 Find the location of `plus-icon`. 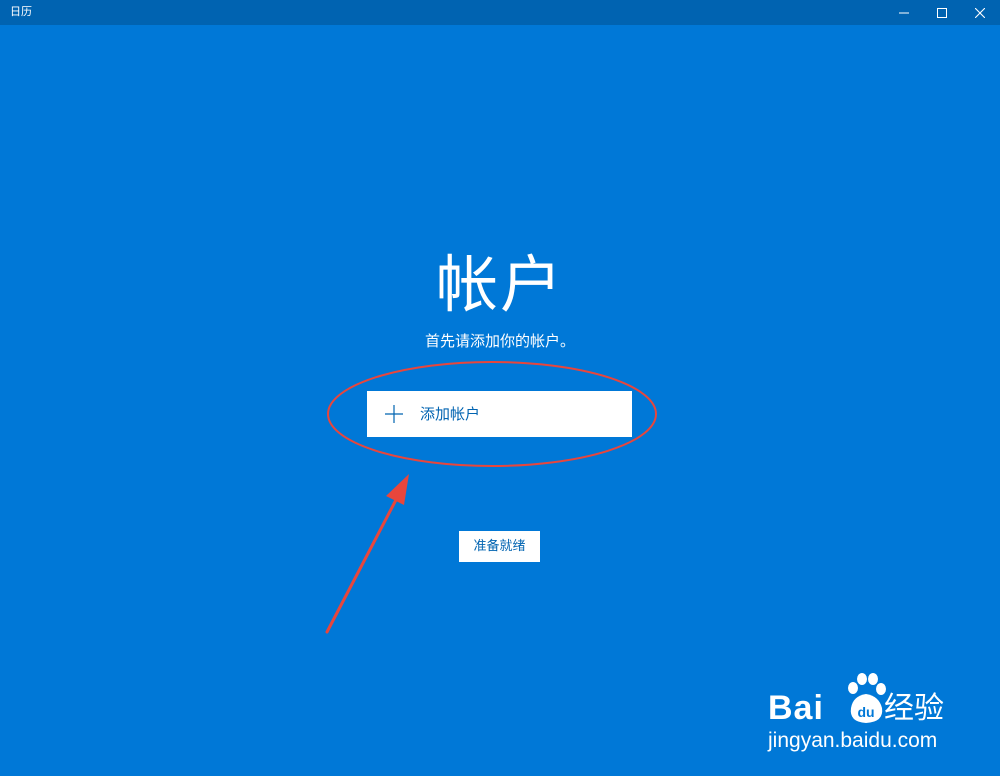

plus-icon is located at coordinates (394, 414).